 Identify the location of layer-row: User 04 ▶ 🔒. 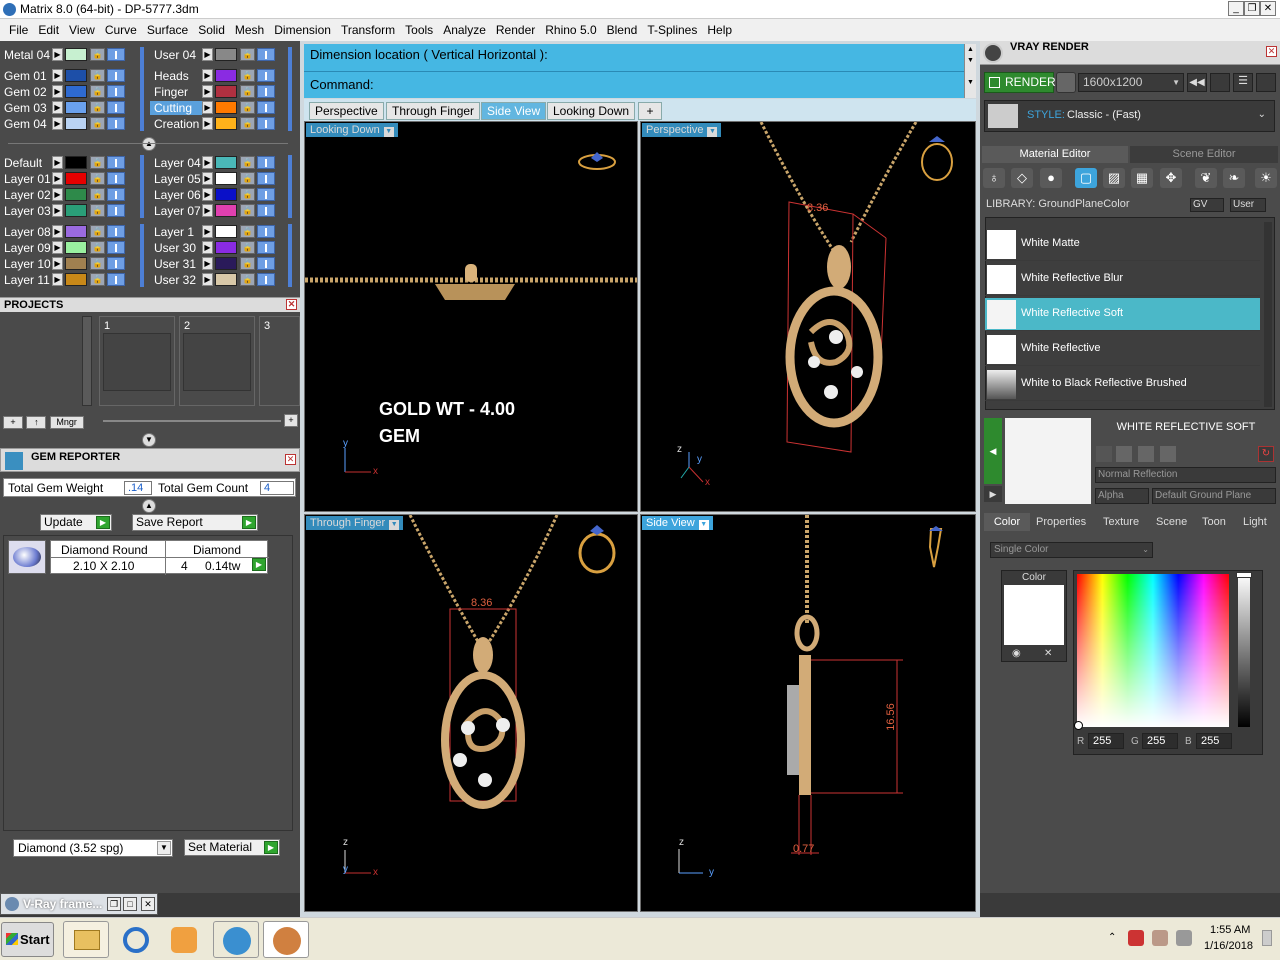
(212, 54).